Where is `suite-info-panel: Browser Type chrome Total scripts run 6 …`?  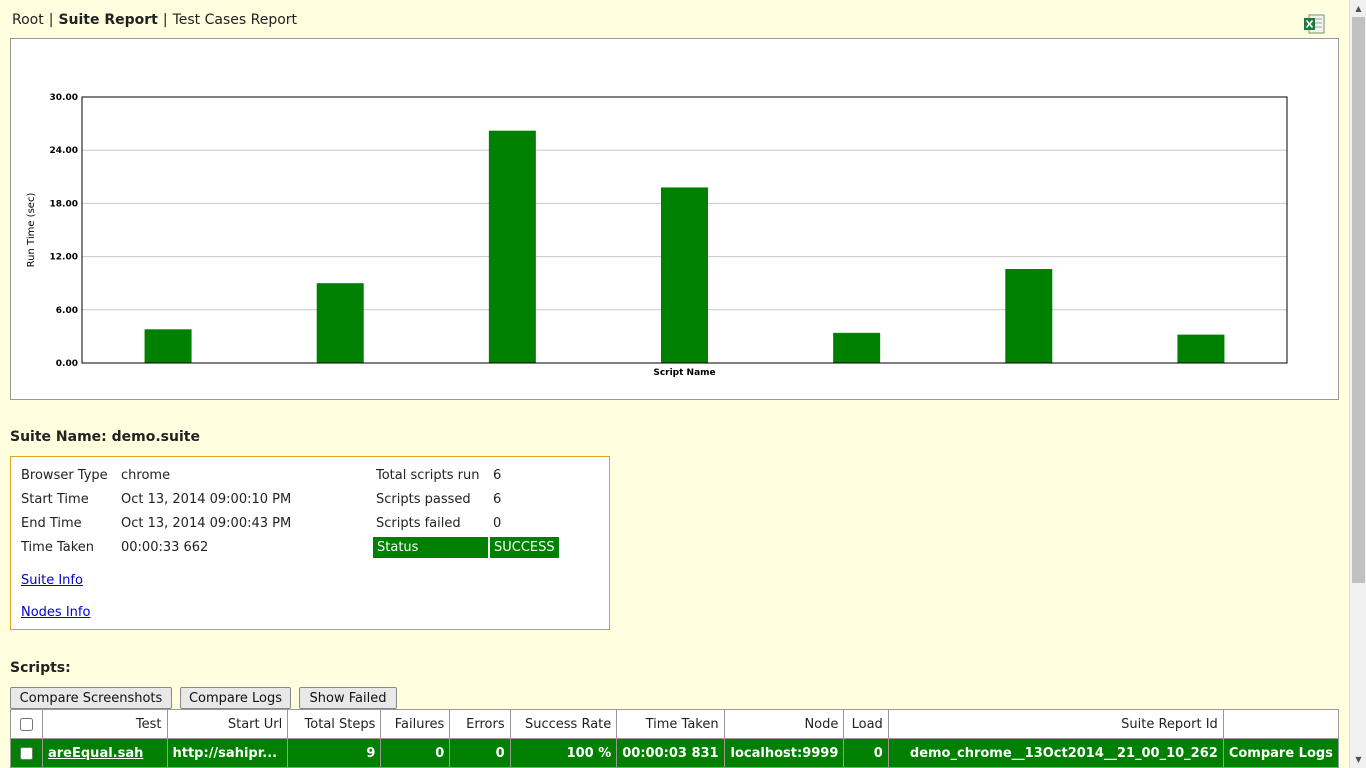
suite-info-panel: Browser Type chrome Total scripts run 6 … is located at coordinates (310, 543).